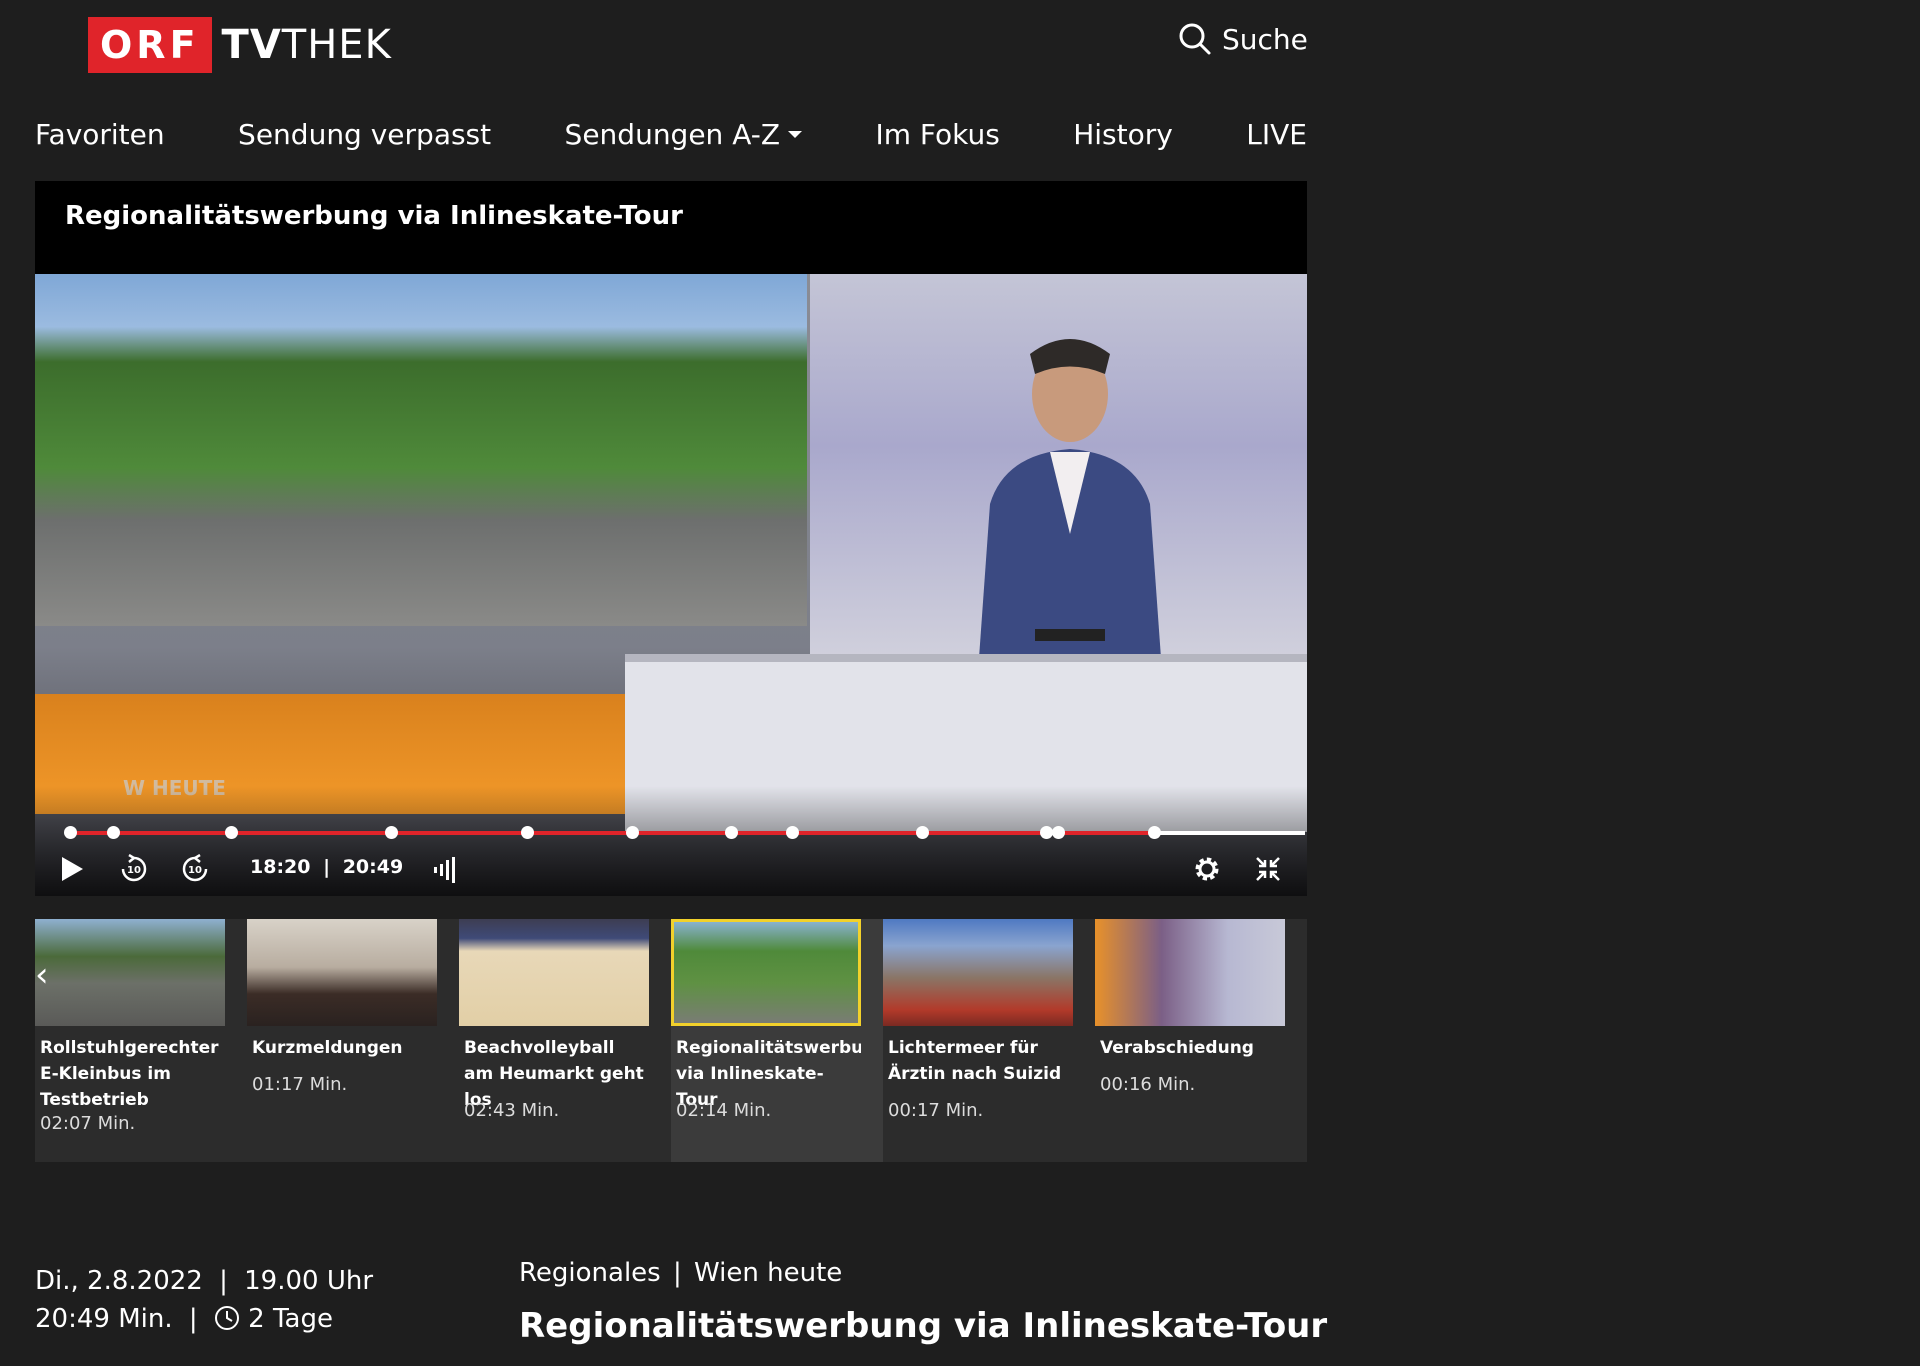 This screenshot has height=1366, width=1920. I want to click on nav-item-im-fokus: Im Fokus, so click(937, 134).